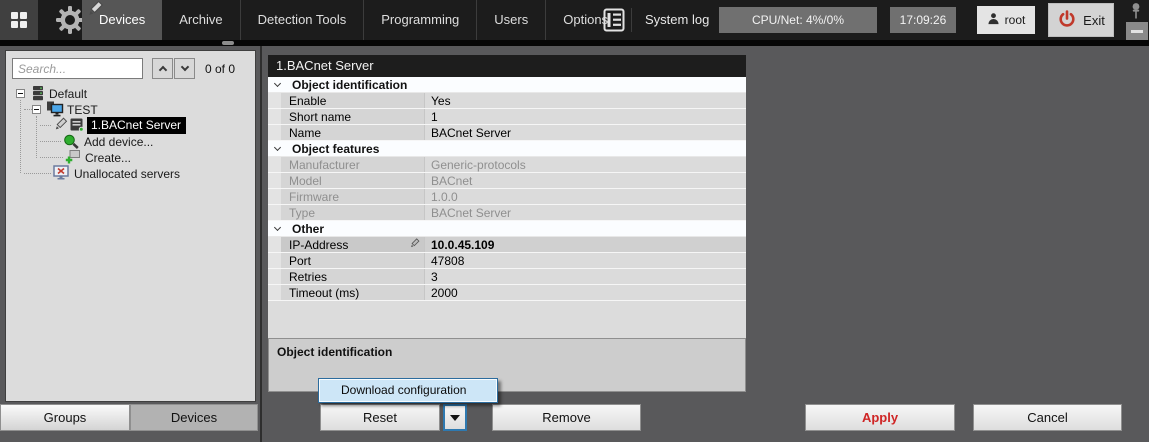  I want to click on section-header-object-features: Object features, so click(507, 149).